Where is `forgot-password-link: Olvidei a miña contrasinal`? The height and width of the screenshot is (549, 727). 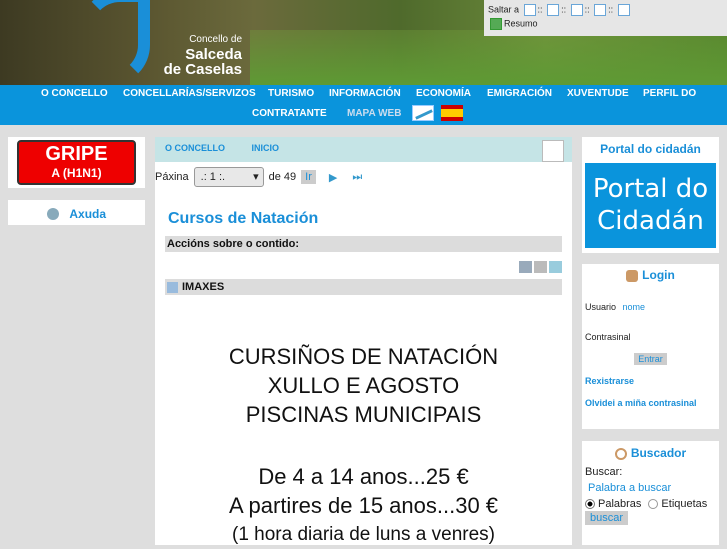 forgot-password-link: Olvidei a miña contrasinal is located at coordinates (650, 403).